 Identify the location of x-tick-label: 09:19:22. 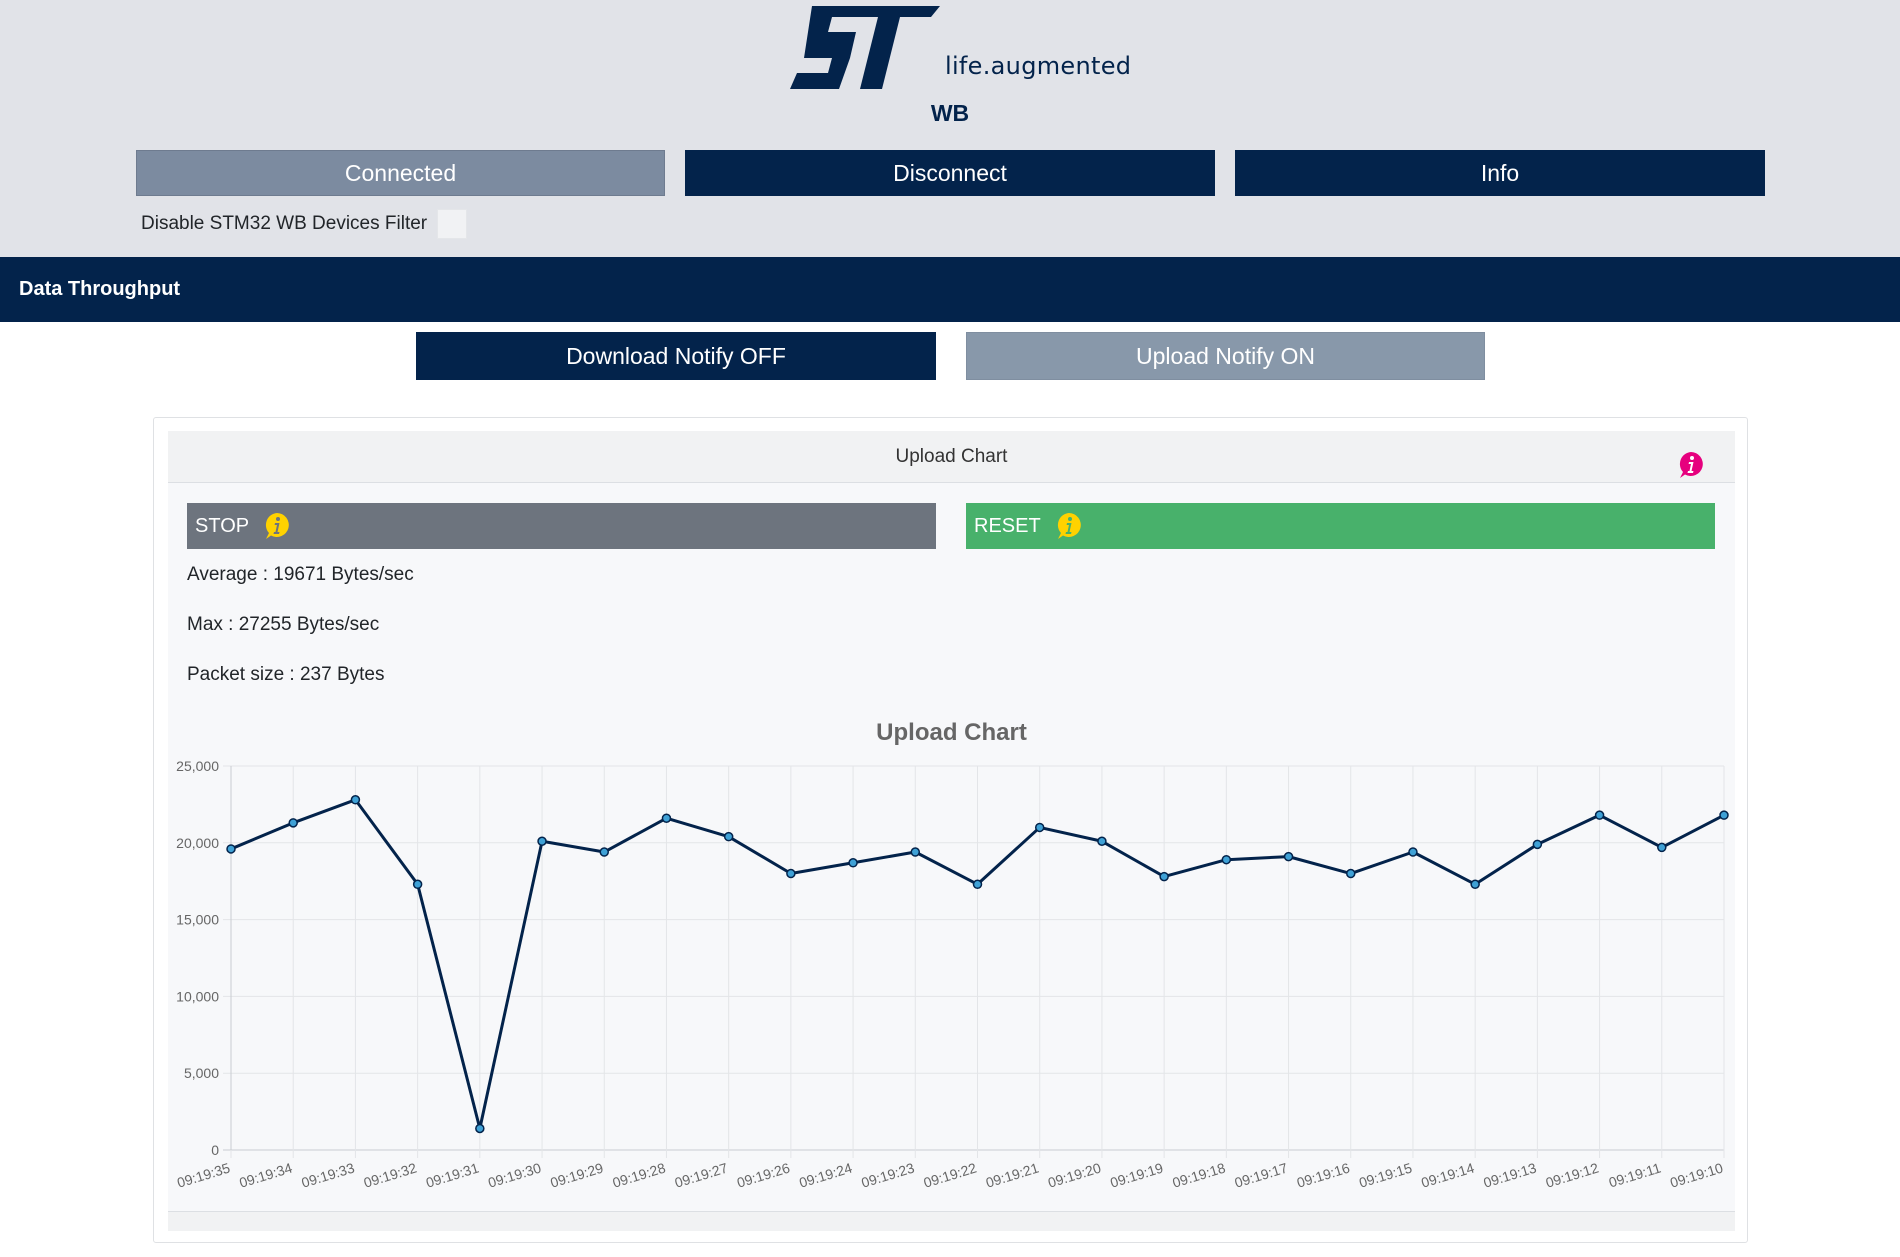
(950, 1175).